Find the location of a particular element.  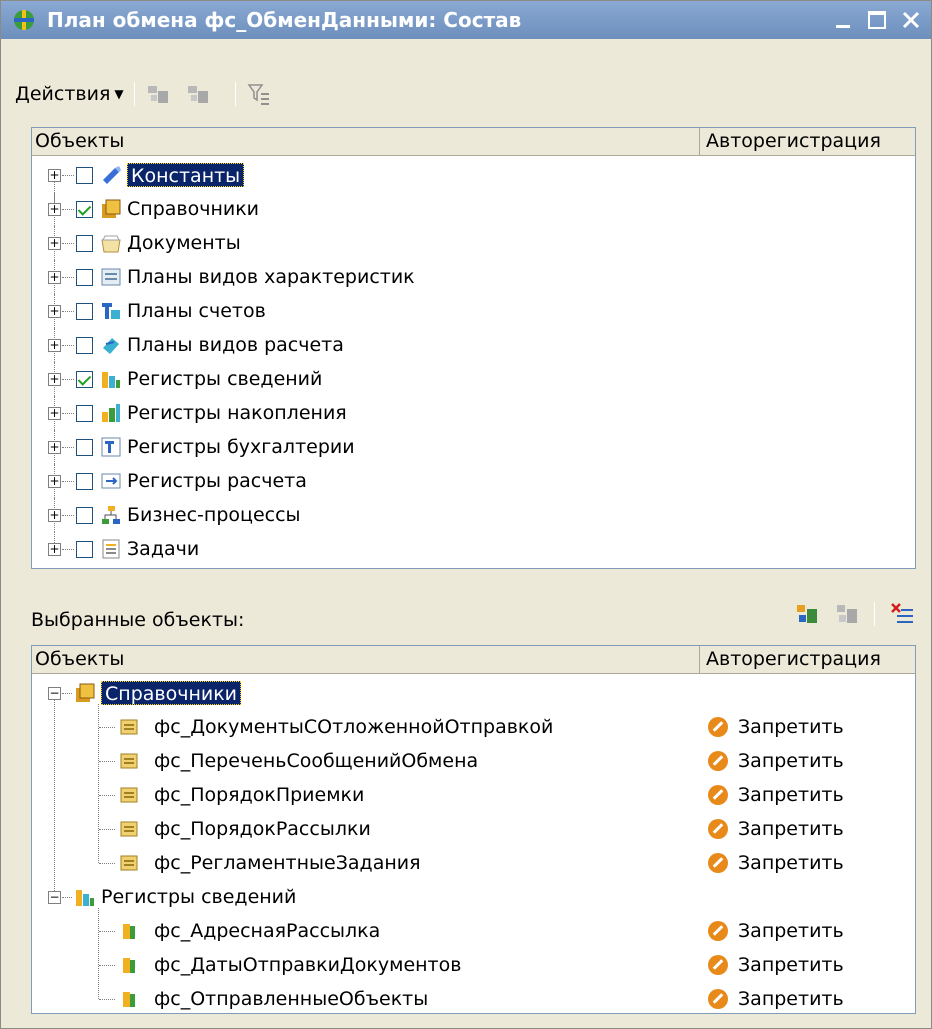

tree-row: + Планы счетов is located at coordinates (473, 311).